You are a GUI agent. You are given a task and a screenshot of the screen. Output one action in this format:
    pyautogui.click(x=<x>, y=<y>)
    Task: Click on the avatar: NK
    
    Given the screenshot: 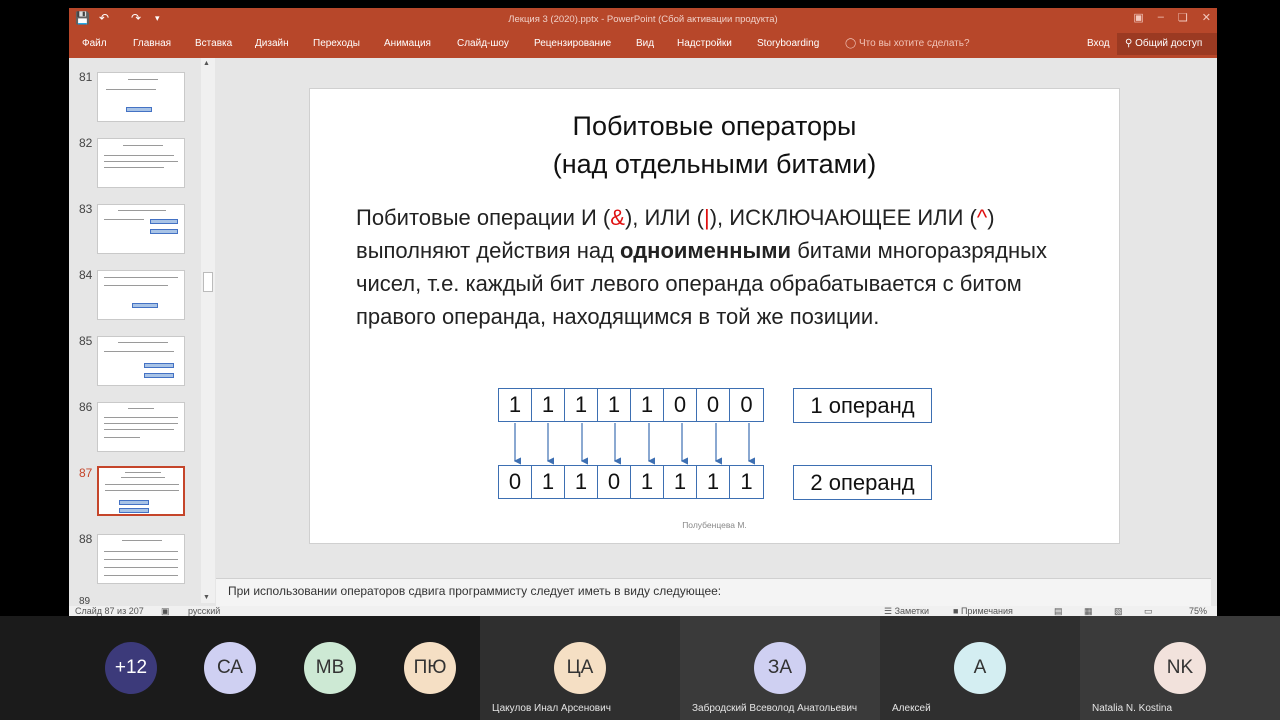 What is the action you would take?
    pyautogui.click(x=1180, y=668)
    